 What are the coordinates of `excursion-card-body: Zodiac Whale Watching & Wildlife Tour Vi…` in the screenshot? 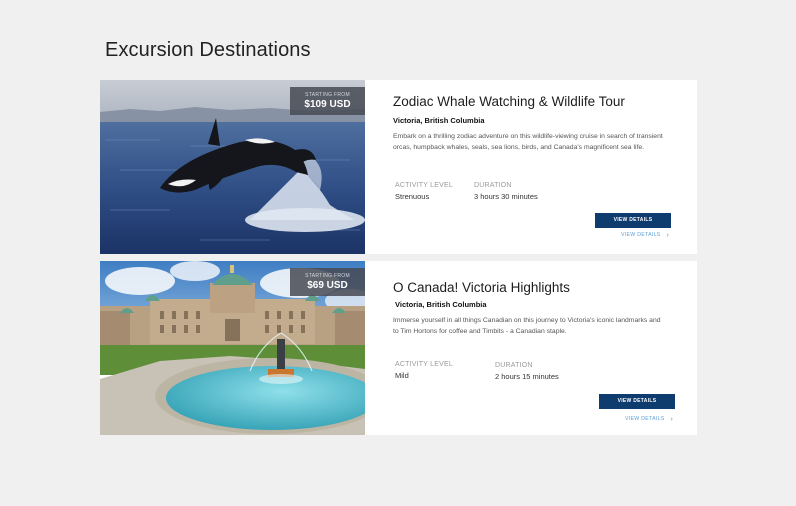 It's located at (531, 167).